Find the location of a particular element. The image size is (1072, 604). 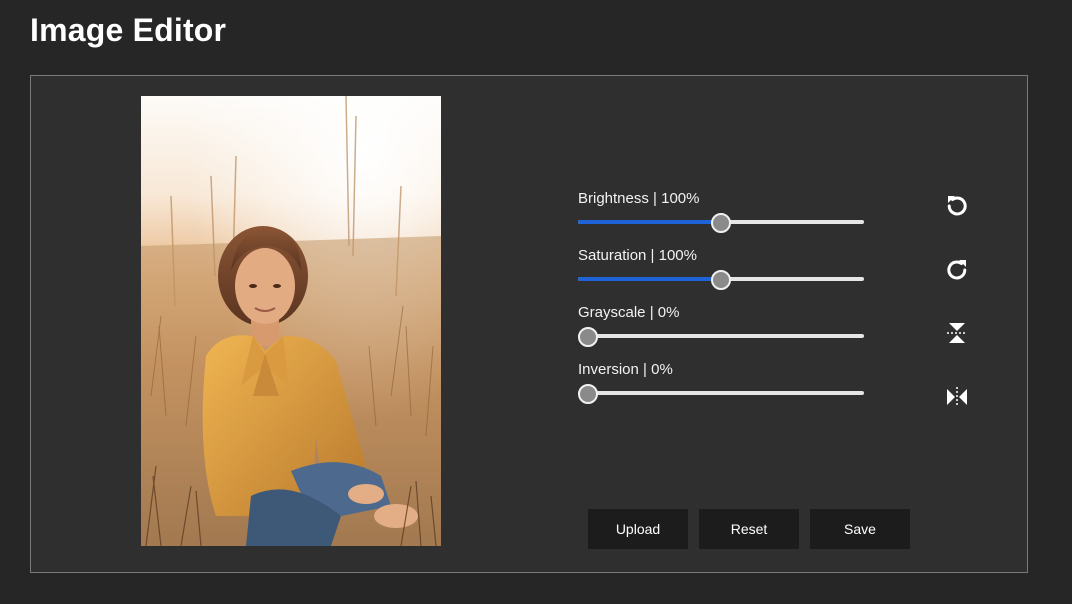

rotate-left-button is located at coordinates (957, 205).